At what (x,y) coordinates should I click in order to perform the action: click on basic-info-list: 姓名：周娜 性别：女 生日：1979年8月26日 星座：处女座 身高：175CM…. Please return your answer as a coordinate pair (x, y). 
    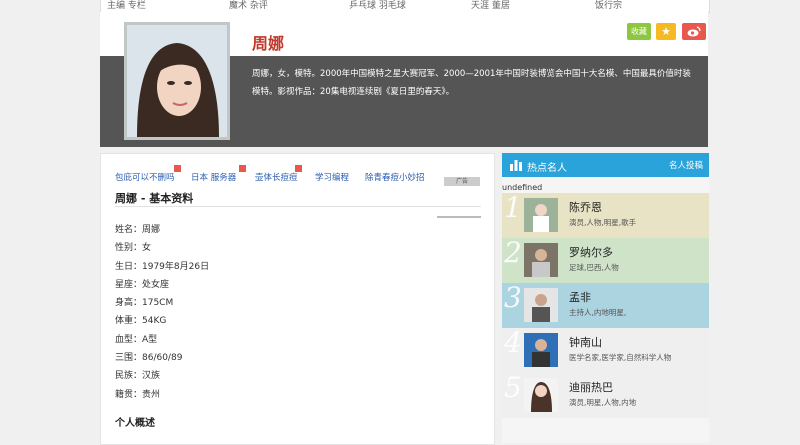
    Looking at the image, I should click on (162, 312).